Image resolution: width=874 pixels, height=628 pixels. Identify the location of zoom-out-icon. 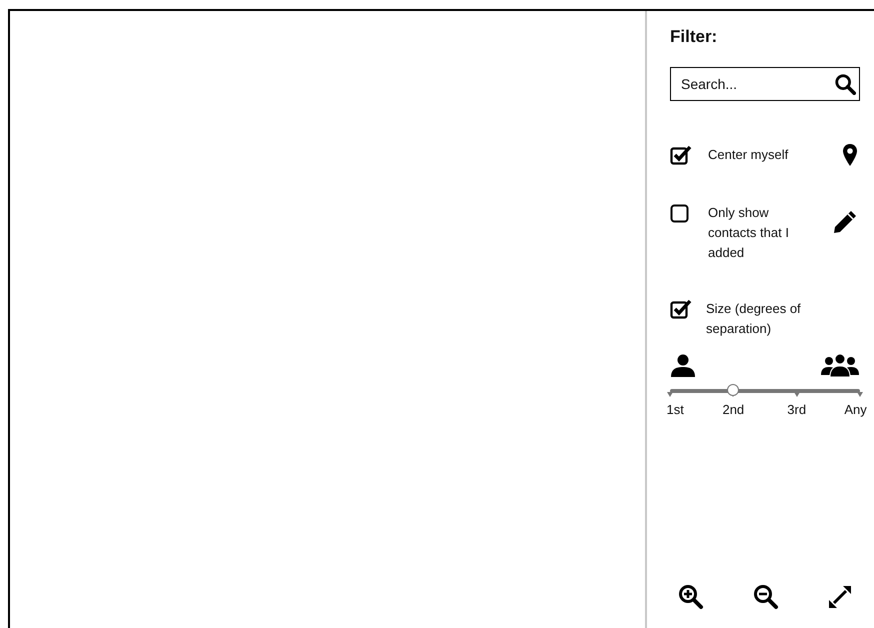
(765, 597).